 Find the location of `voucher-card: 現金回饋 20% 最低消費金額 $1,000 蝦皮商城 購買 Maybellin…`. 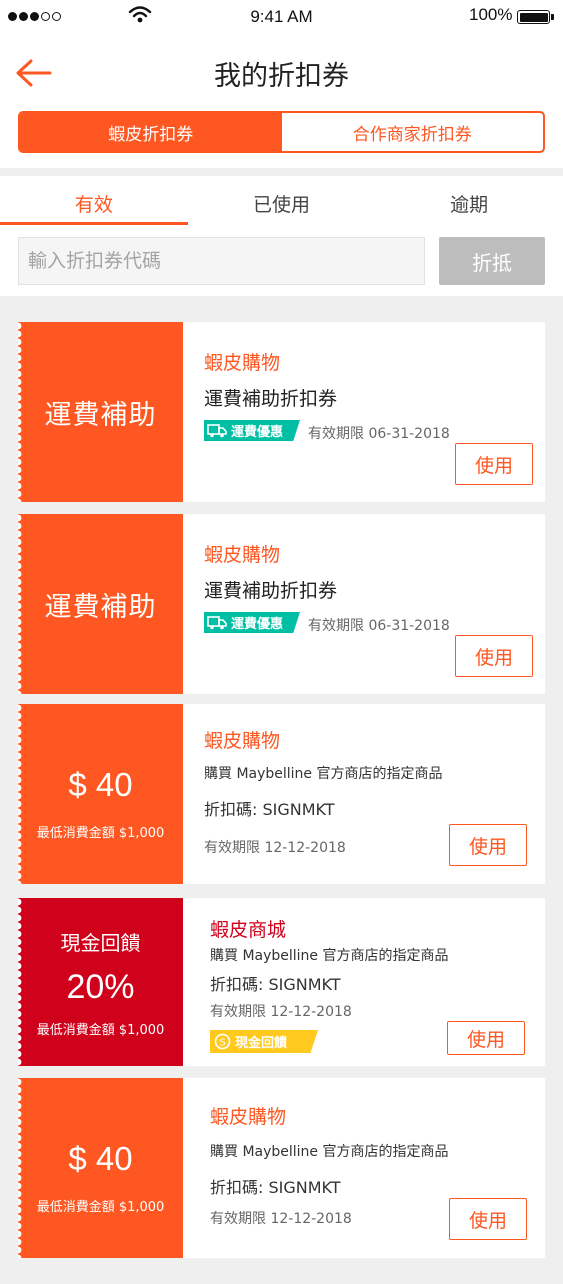

voucher-card: 現金回饋 20% 最低消費金額 $1,000 蝦皮商城 購買 Maybellin… is located at coordinates (281, 982).